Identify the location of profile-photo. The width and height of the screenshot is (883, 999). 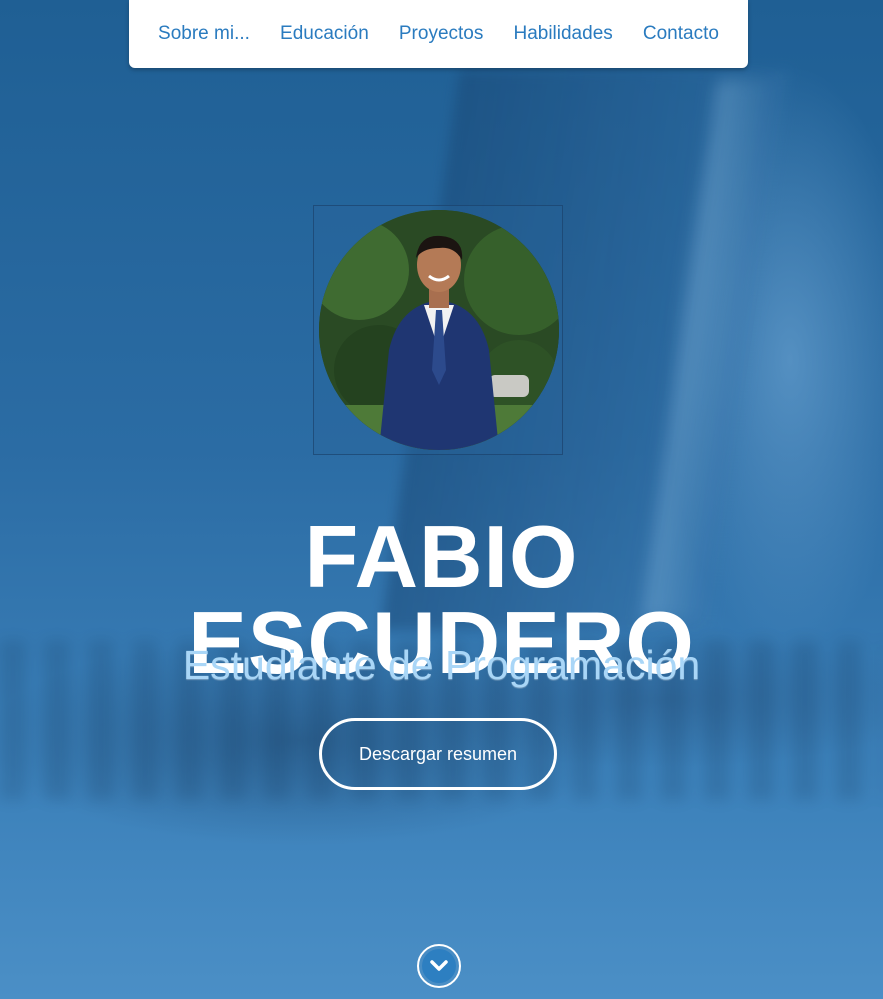
(439, 330).